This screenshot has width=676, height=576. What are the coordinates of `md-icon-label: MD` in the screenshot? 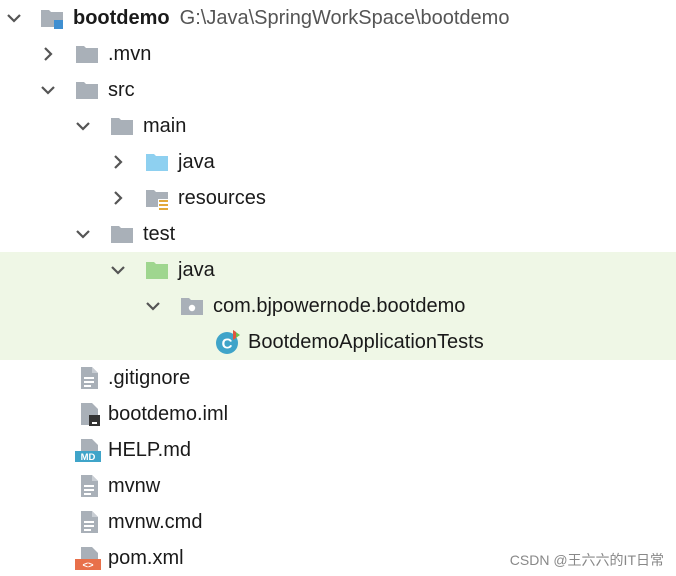 It's located at (88, 457).